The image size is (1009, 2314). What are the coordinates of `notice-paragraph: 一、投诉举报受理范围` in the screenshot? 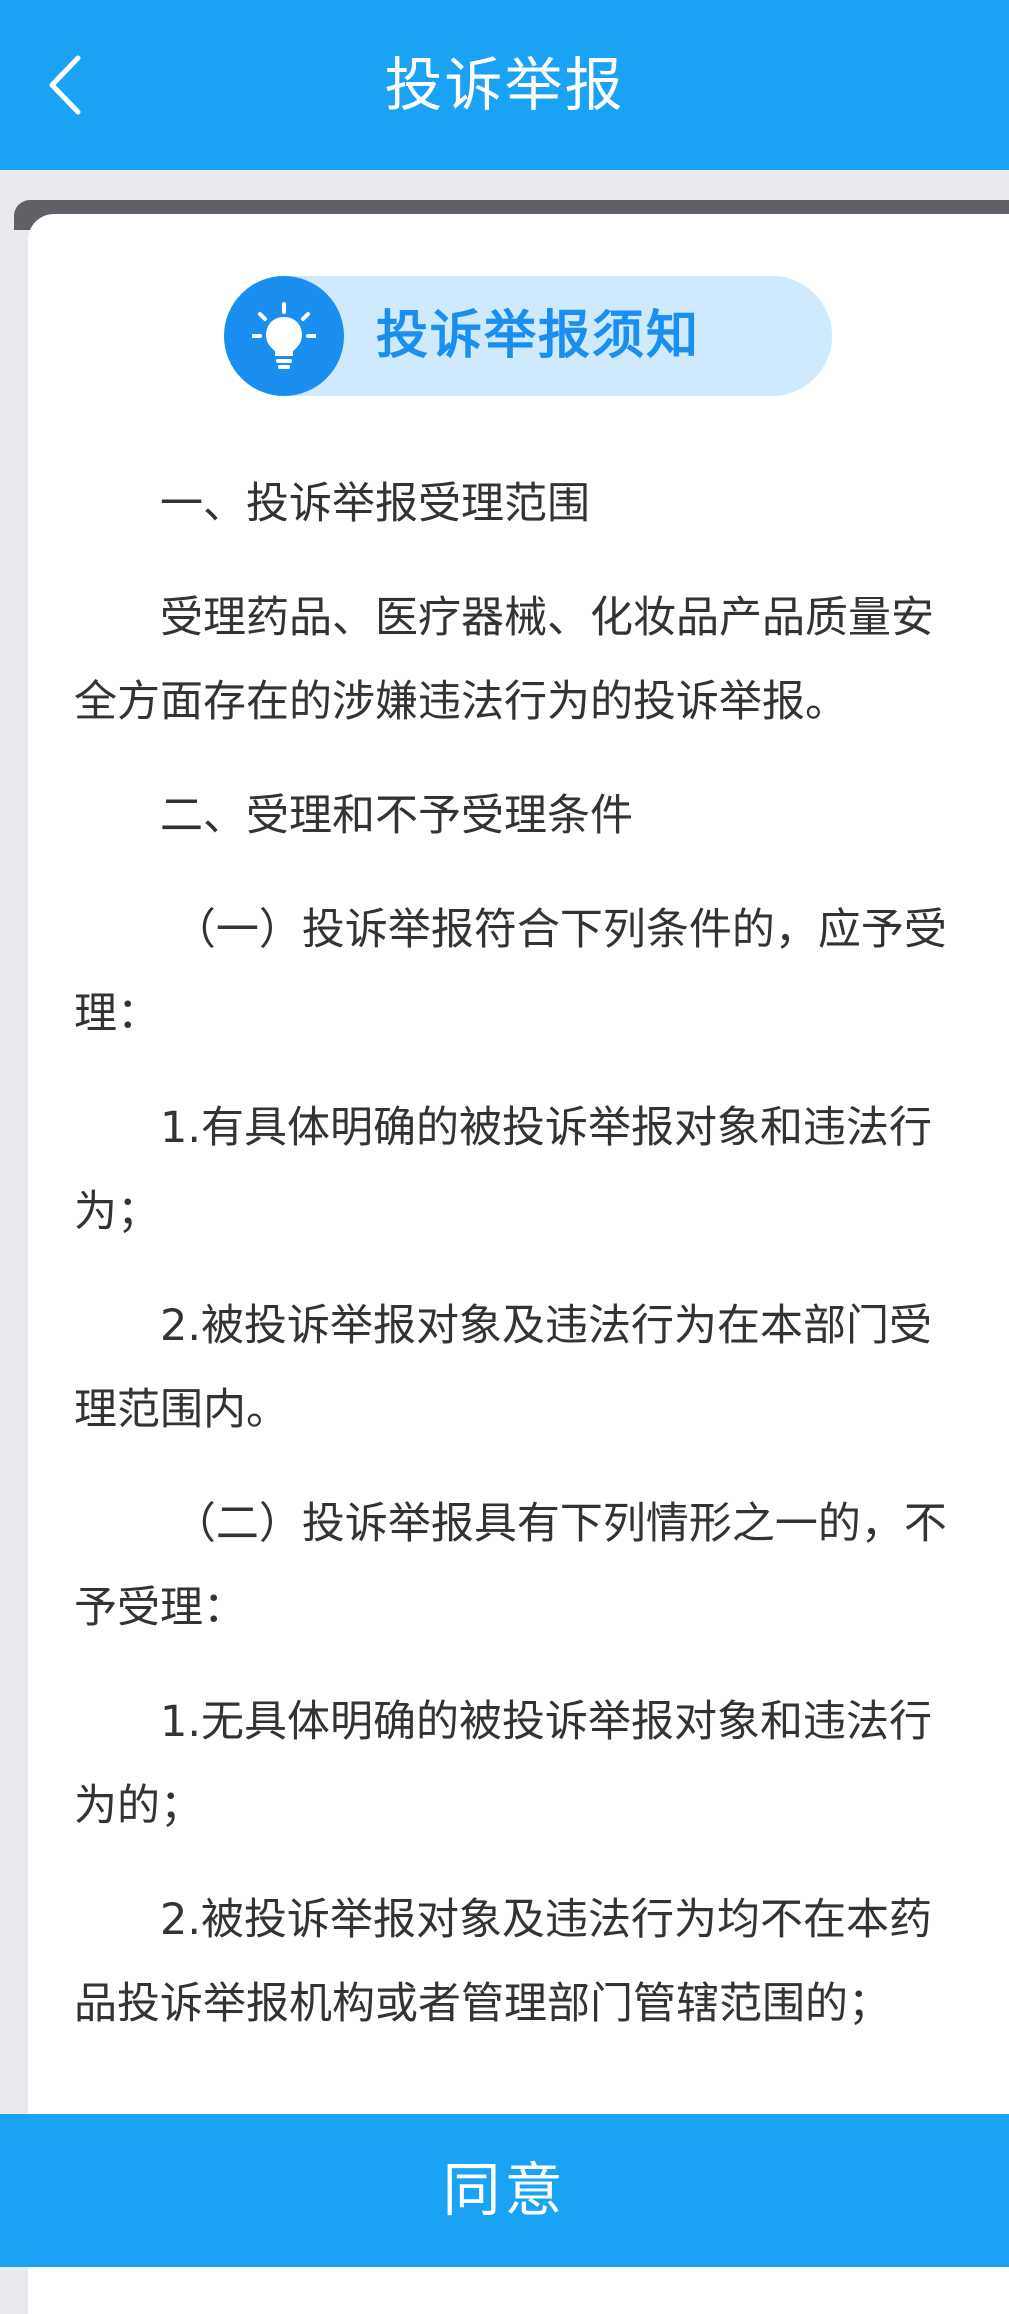 It's located at (375, 504).